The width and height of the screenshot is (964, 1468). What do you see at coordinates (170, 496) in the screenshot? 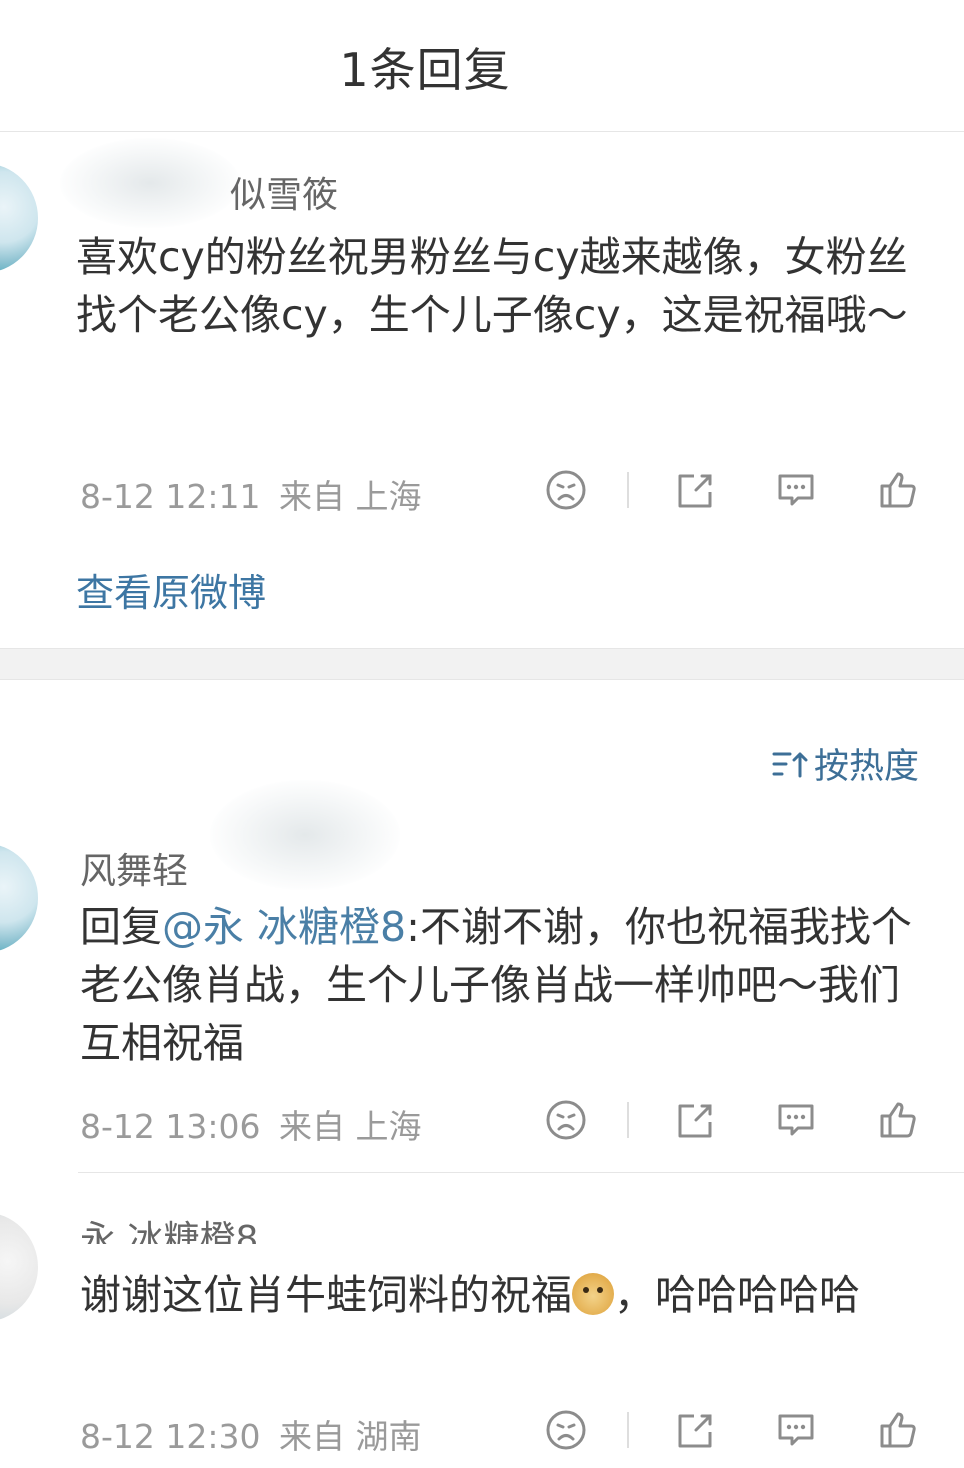
I see `comment-time: 8-12 12:11` at bounding box center [170, 496].